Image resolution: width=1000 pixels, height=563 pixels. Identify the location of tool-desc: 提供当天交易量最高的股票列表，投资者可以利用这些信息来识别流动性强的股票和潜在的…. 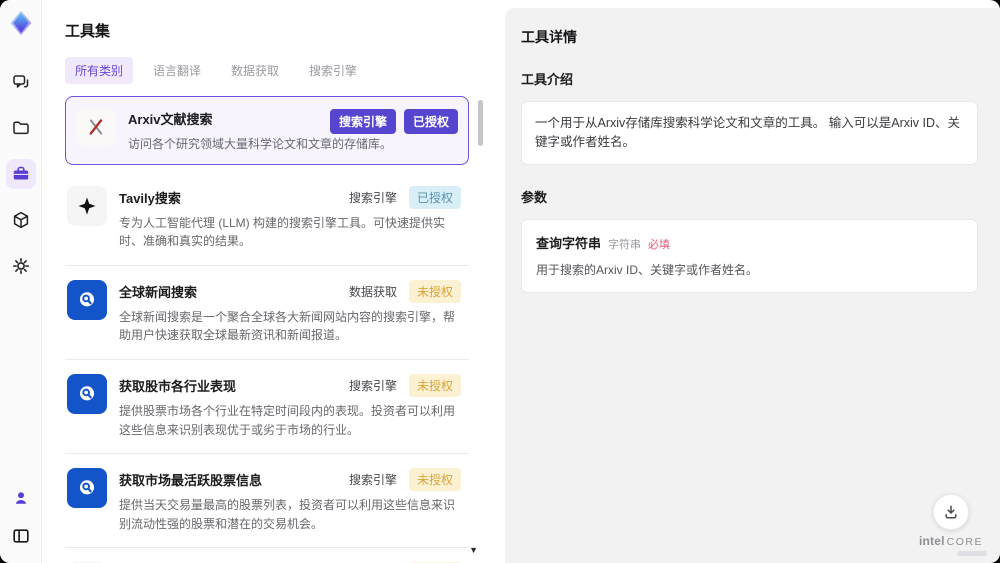
(287, 514).